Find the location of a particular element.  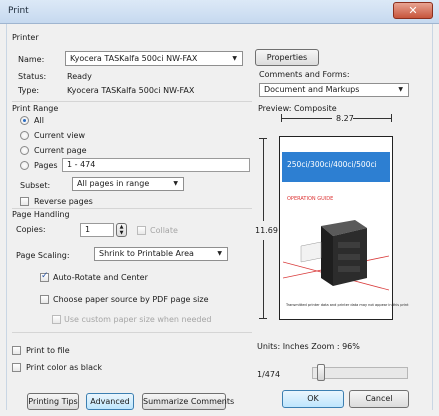

comments-forms-select: Document and Markups ▼ is located at coordinates (334, 90).